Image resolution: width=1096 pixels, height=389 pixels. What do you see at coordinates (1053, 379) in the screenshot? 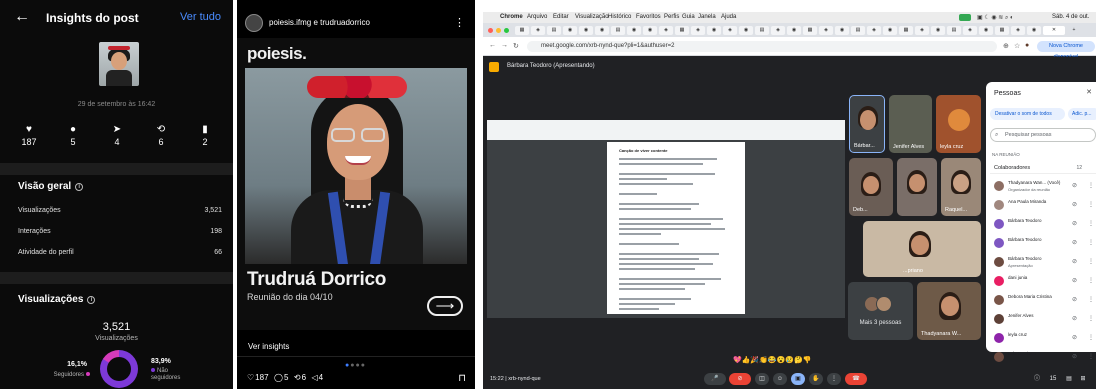
I see `participants-icon: 15` at bounding box center [1053, 379].